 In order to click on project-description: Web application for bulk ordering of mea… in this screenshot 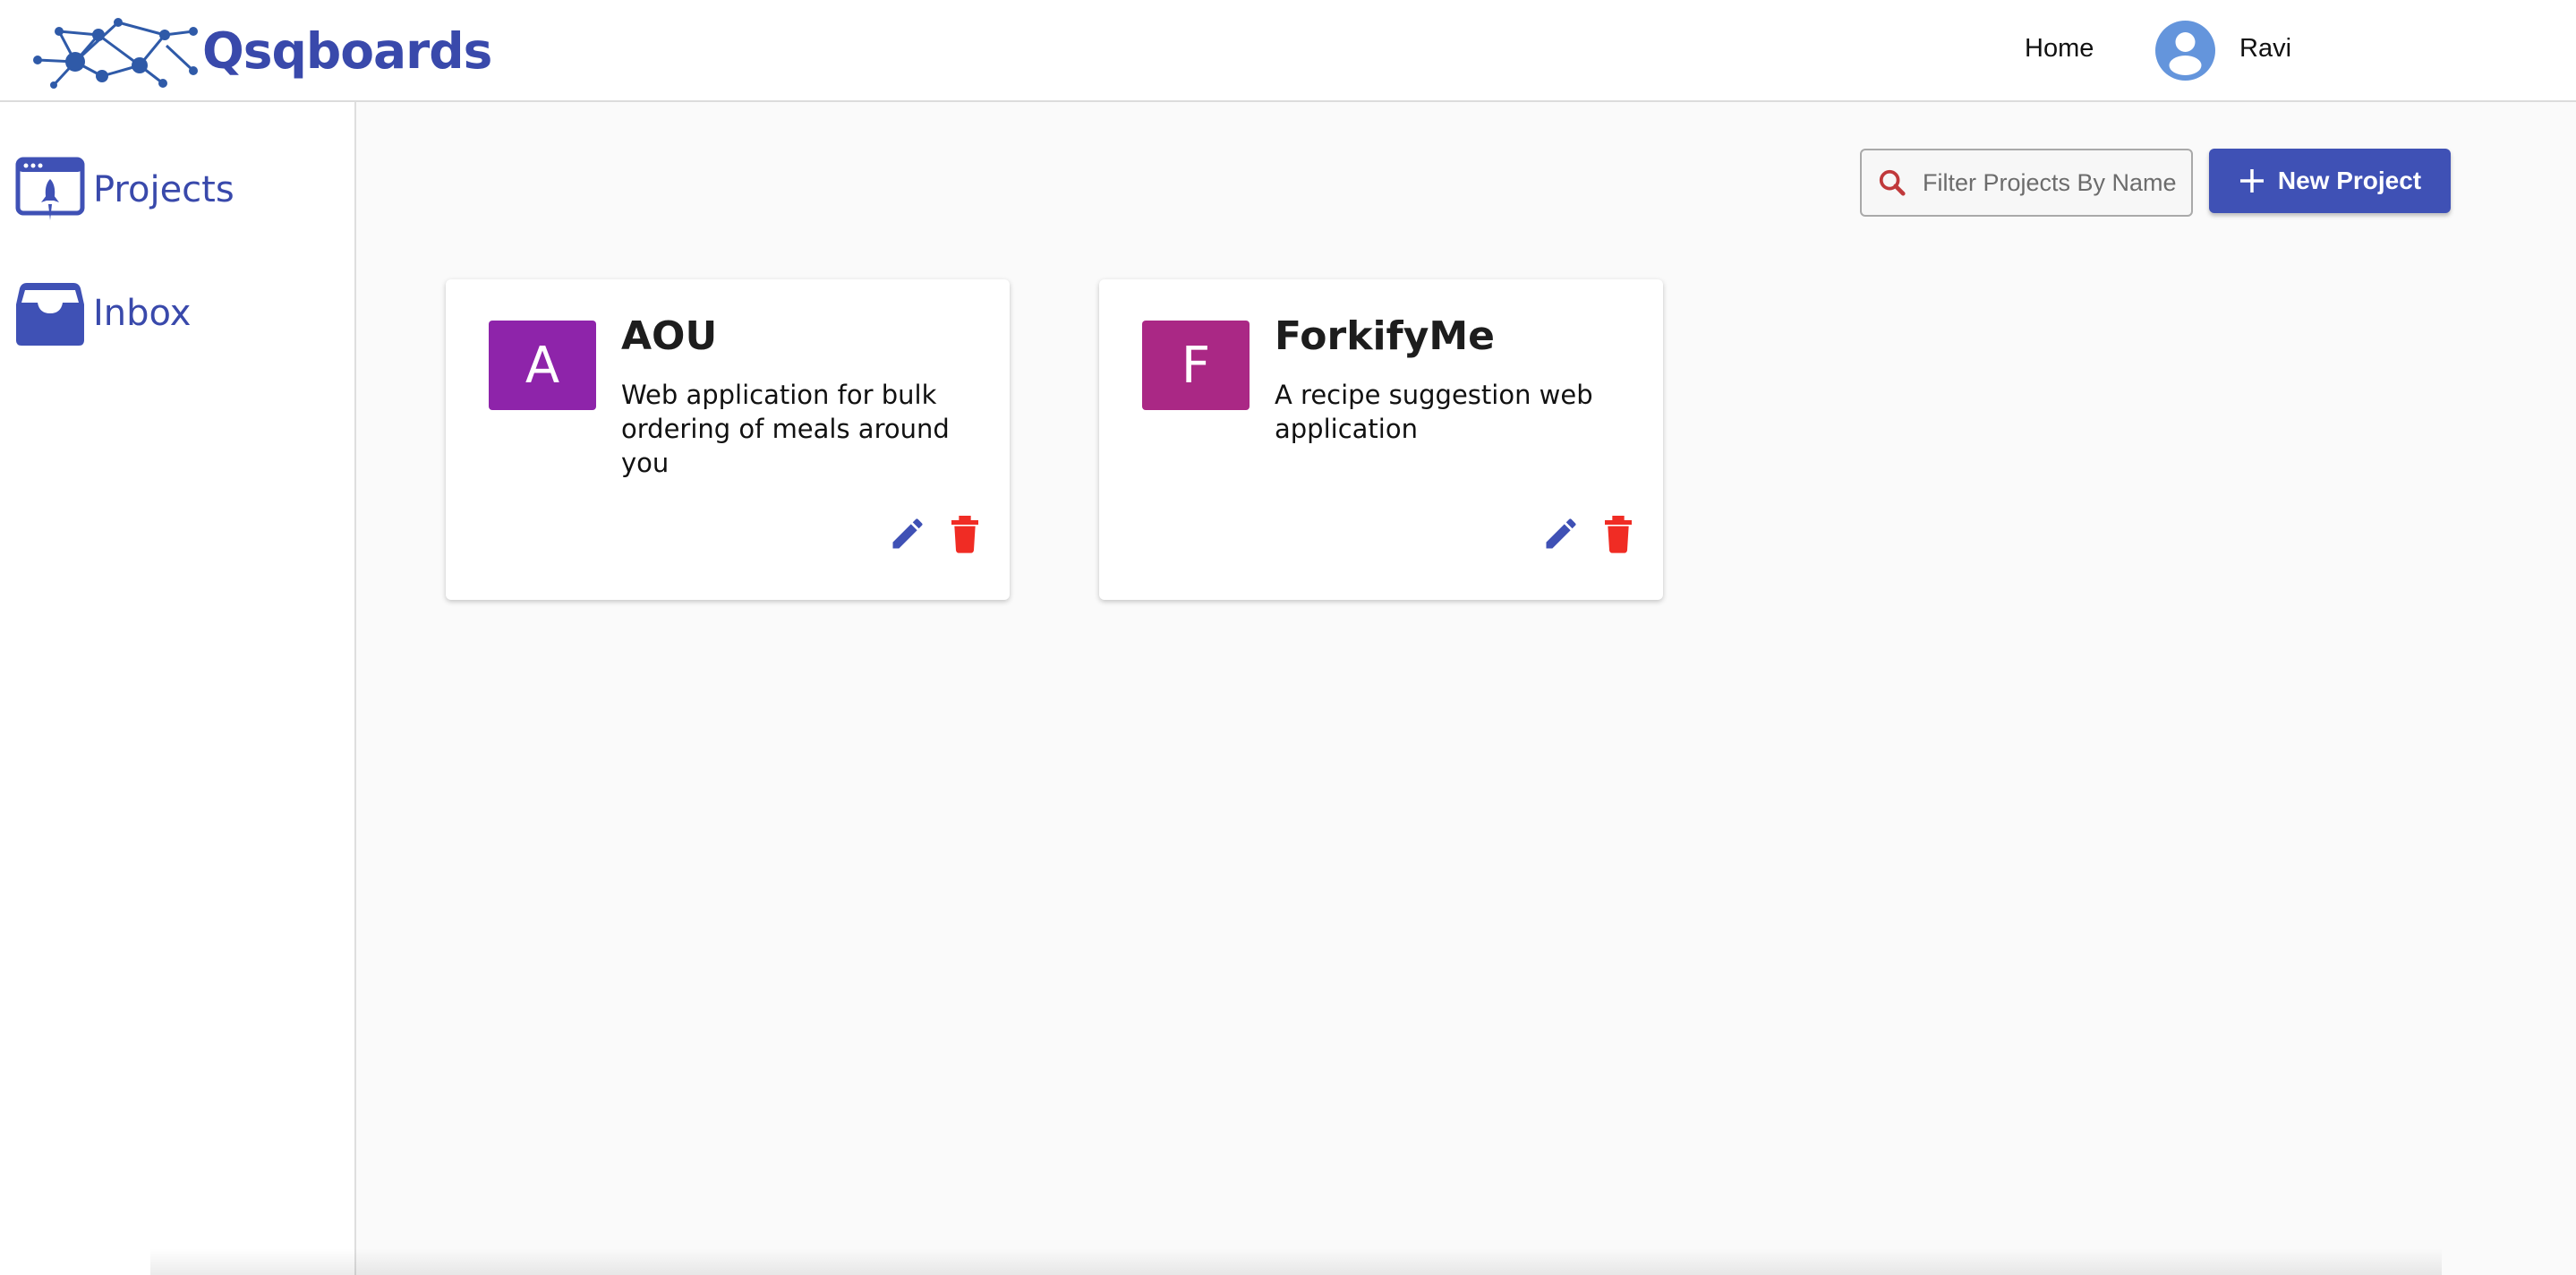, I will do `click(785, 429)`.